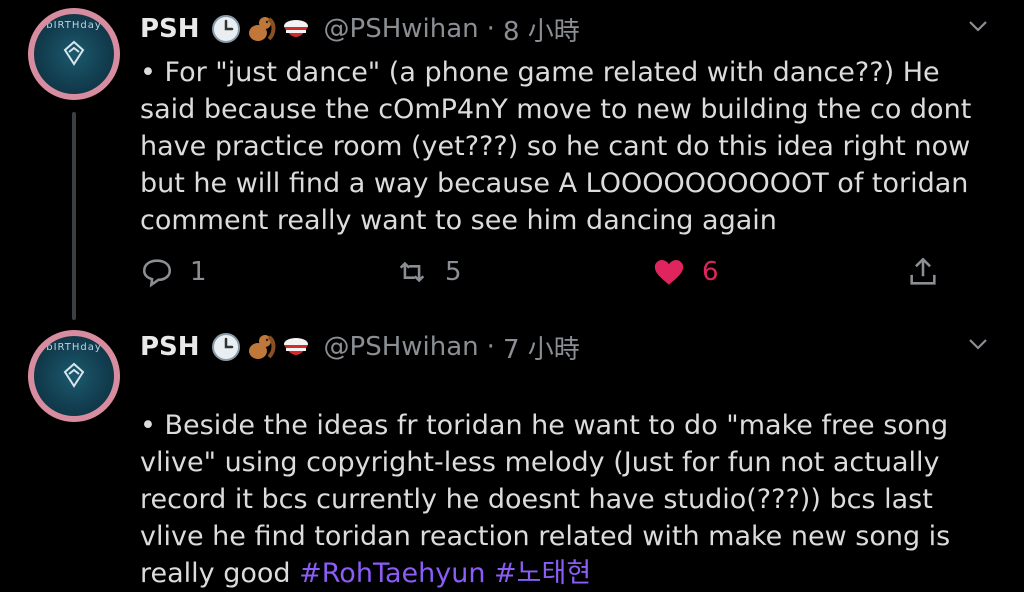 Image resolution: width=1024 pixels, height=592 pixels. I want to click on tweet-header: PSH @PSHwihan · 7 小時, so click(360, 347).